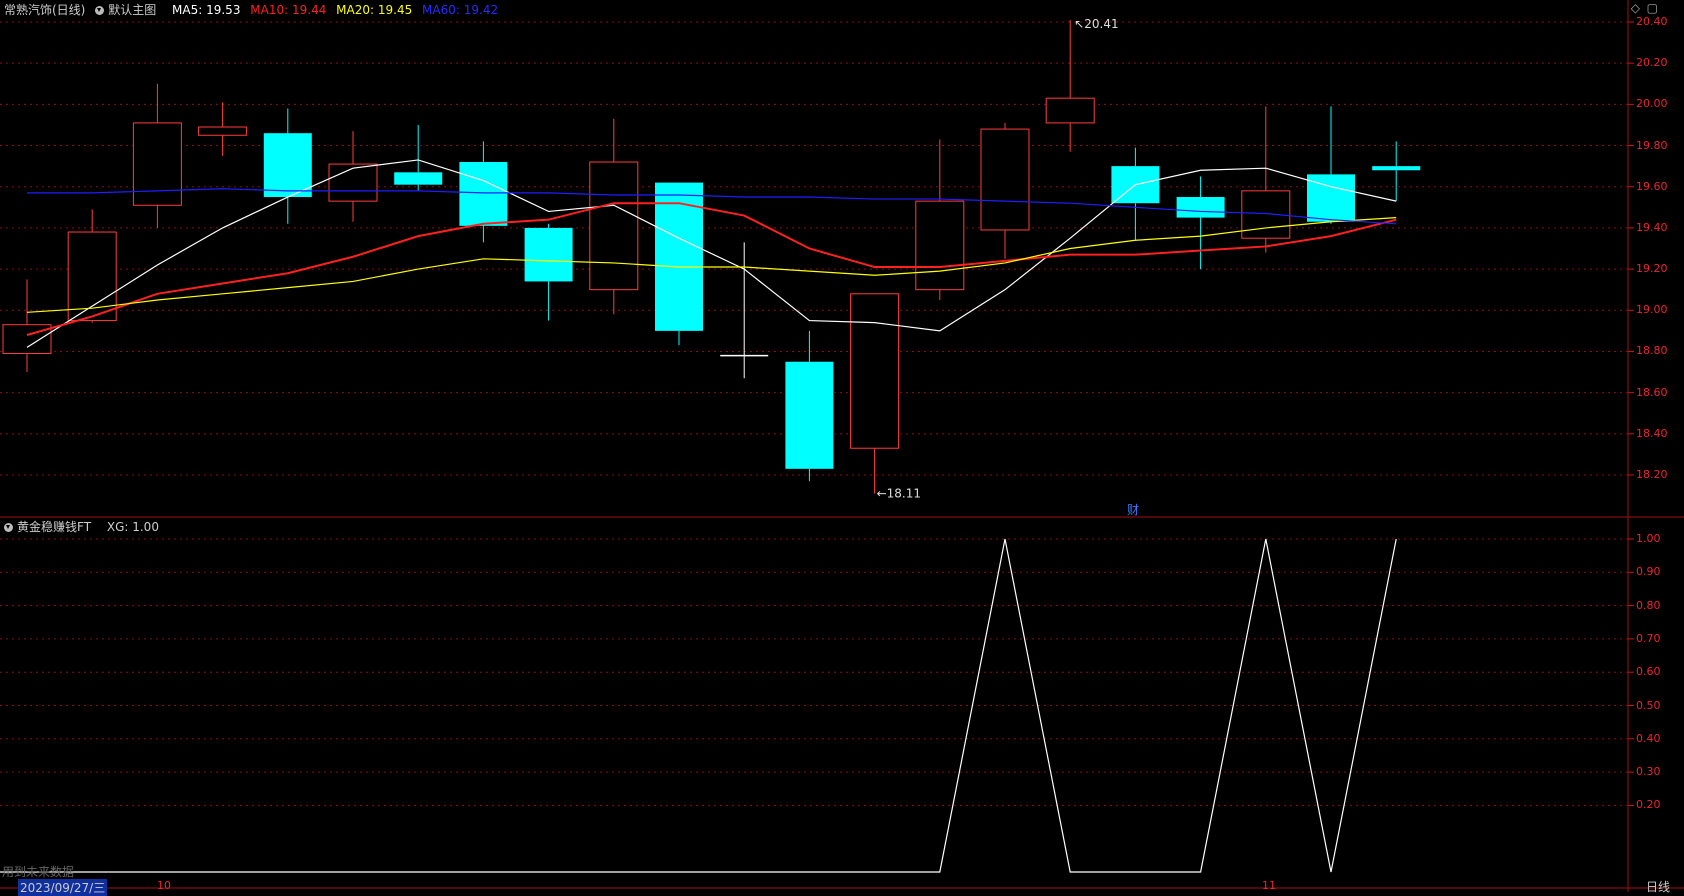 This screenshot has width=1684, height=896. What do you see at coordinates (1648, 638) in the screenshot?
I see `indicator-tick-label: 0.70` at bounding box center [1648, 638].